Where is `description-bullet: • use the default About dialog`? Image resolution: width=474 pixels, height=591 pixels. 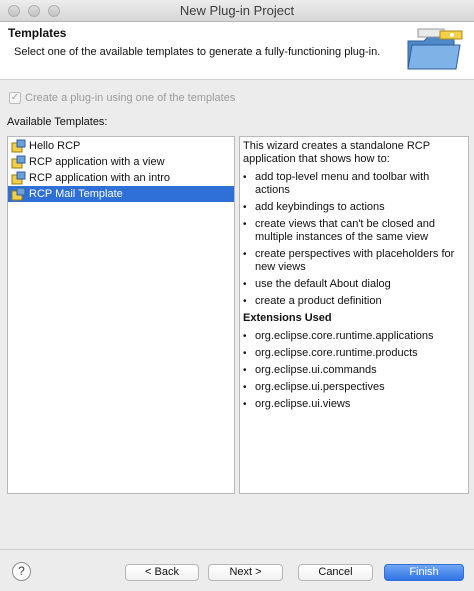
description-bullet: • use the default About dialog is located at coordinates (317, 284).